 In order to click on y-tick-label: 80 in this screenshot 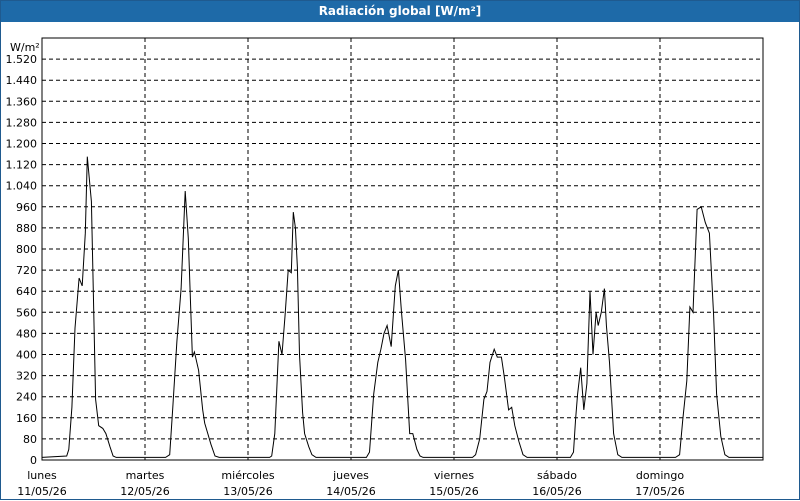, I will do `click(30, 439)`.